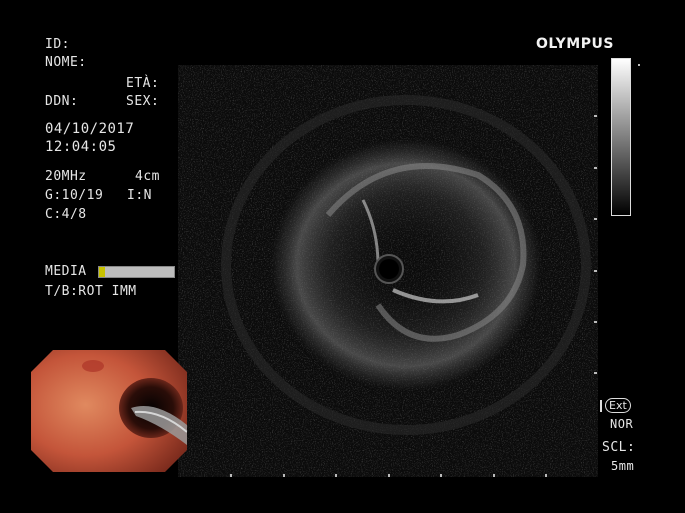 The height and width of the screenshot is (513, 685). Describe the element at coordinates (66, 271) in the screenshot. I see `media-label: MEDIA` at that location.